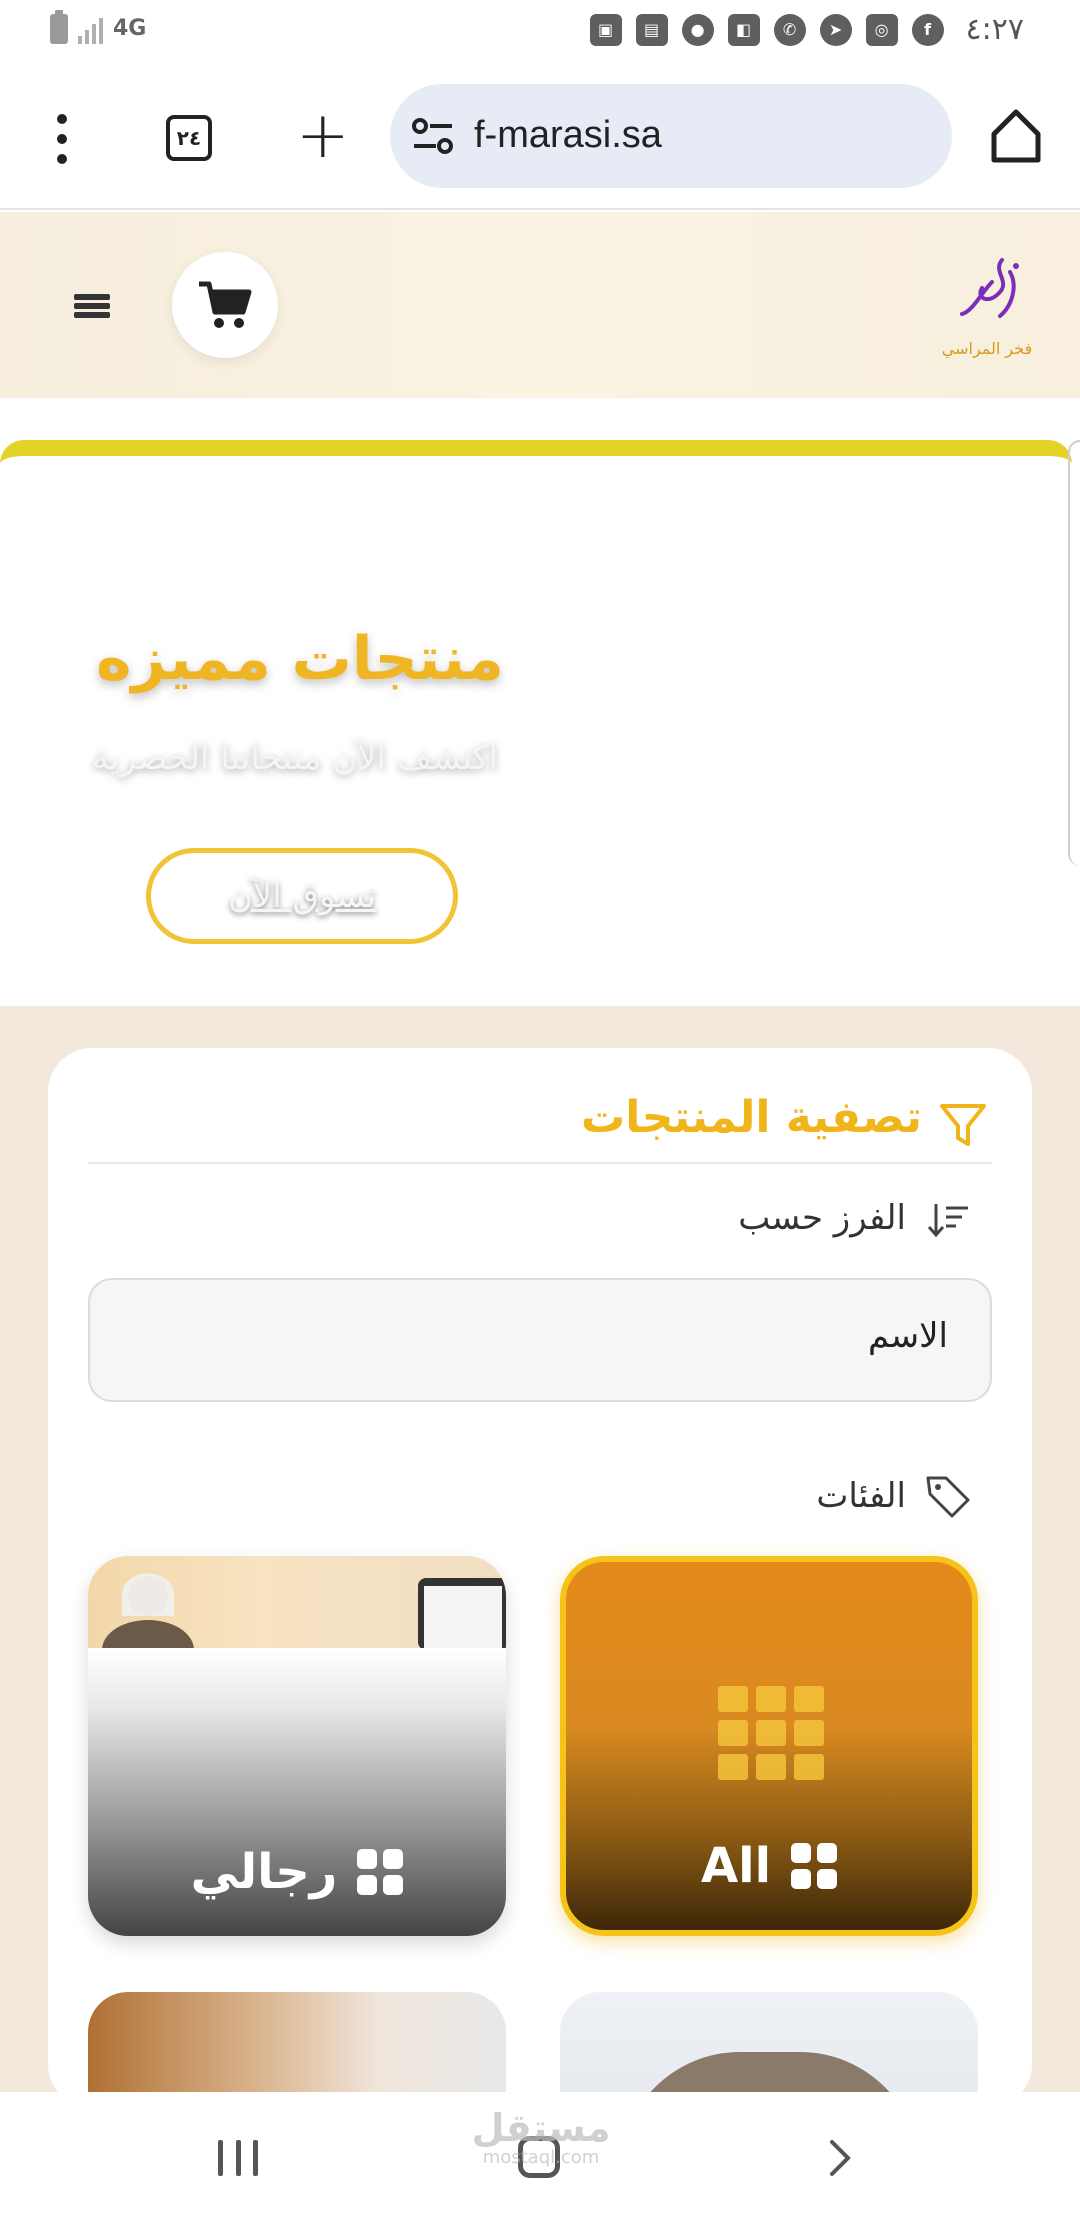 Image resolution: width=1080 pixels, height=2220 pixels. What do you see at coordinates (1074, 653) in the screenshot?
I see `next-slide-edge` at bounding box center [1074, 653].